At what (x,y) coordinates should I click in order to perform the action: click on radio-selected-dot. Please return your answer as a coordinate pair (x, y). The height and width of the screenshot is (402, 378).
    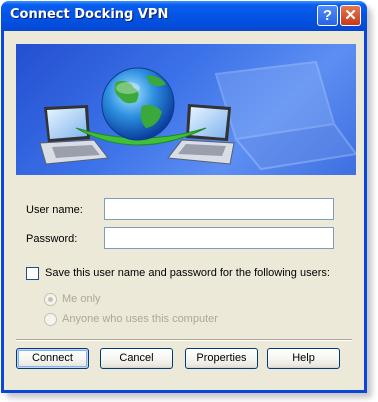
    Looking at the image, I should click on (50, 299).